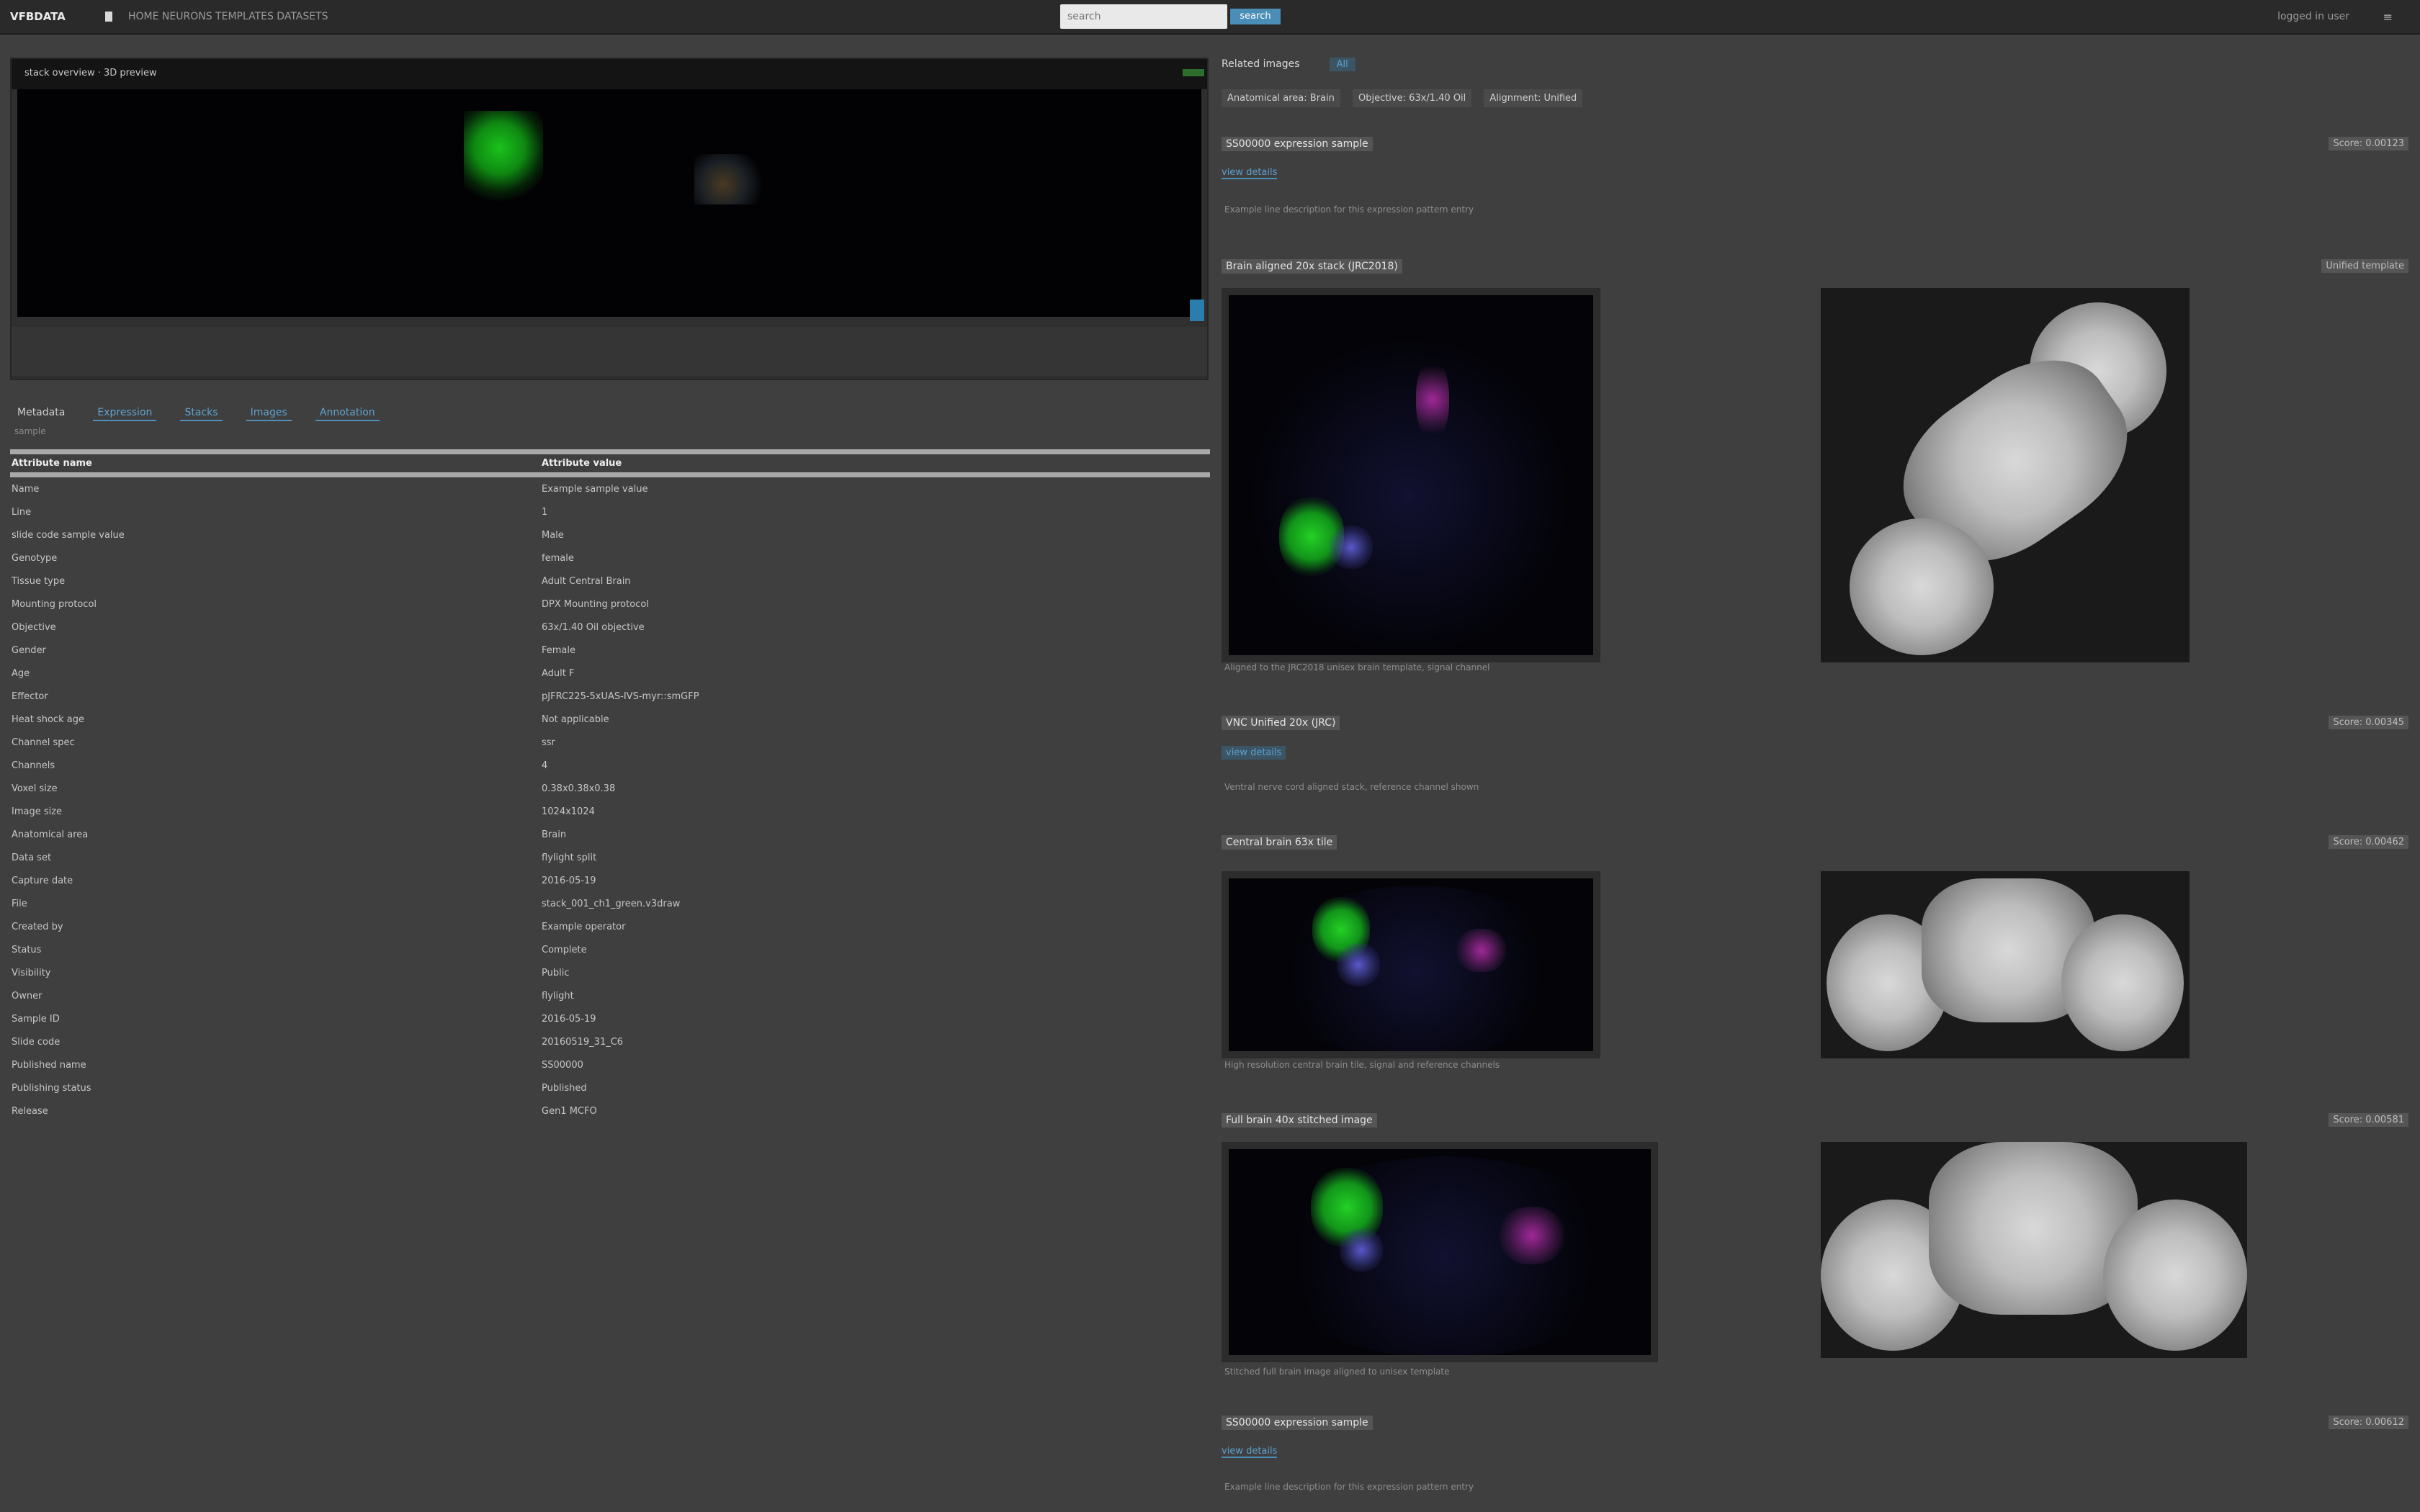 This screenshot has width=2420, height=1512. I want to click on channel-indicator-icon, so click(1193, 72).